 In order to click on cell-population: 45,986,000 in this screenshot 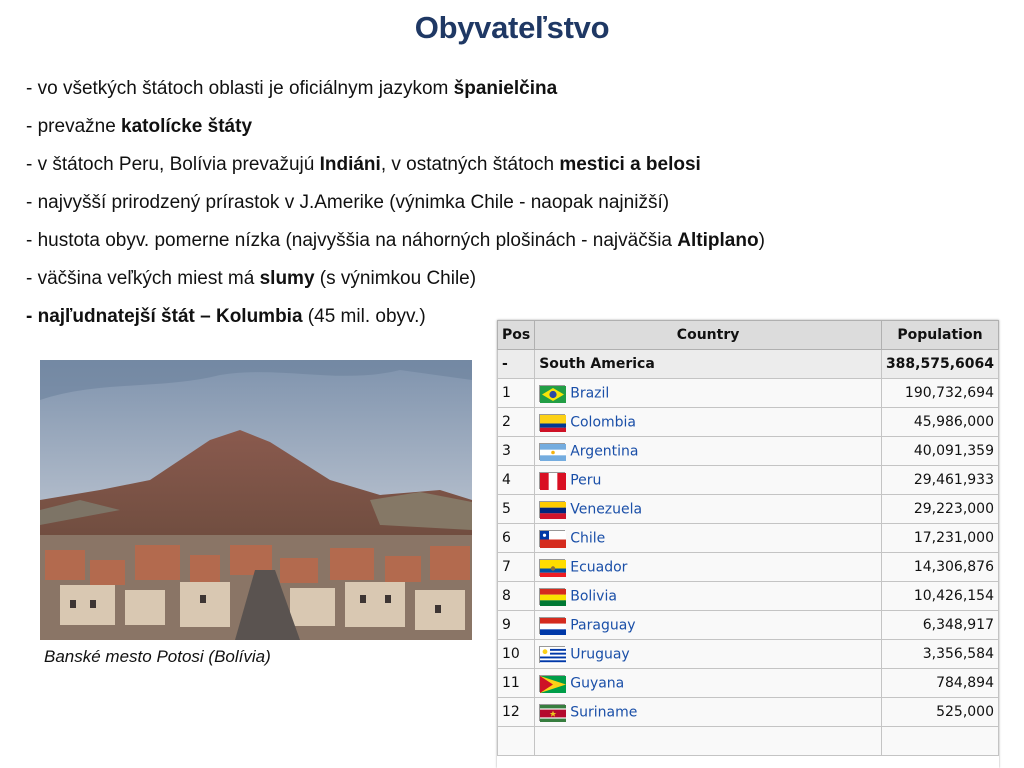, I will do `click(939, 422)`.